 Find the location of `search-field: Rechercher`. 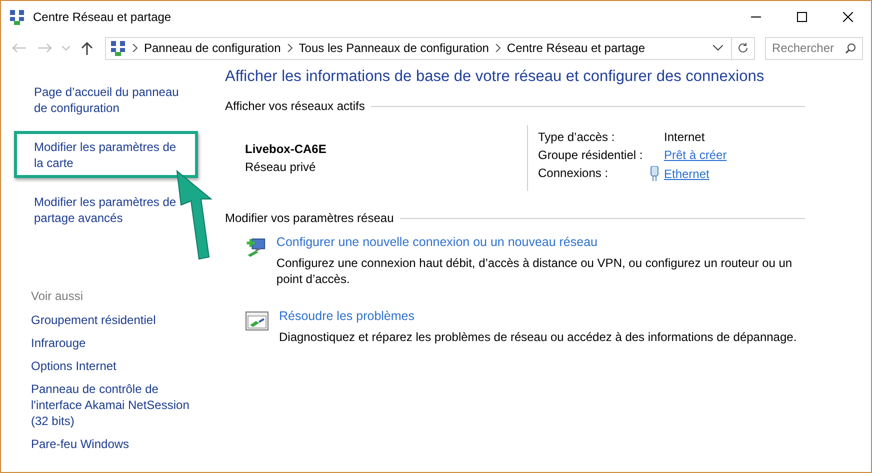

search-field: Rechercher is located at coordinates (814, 48).